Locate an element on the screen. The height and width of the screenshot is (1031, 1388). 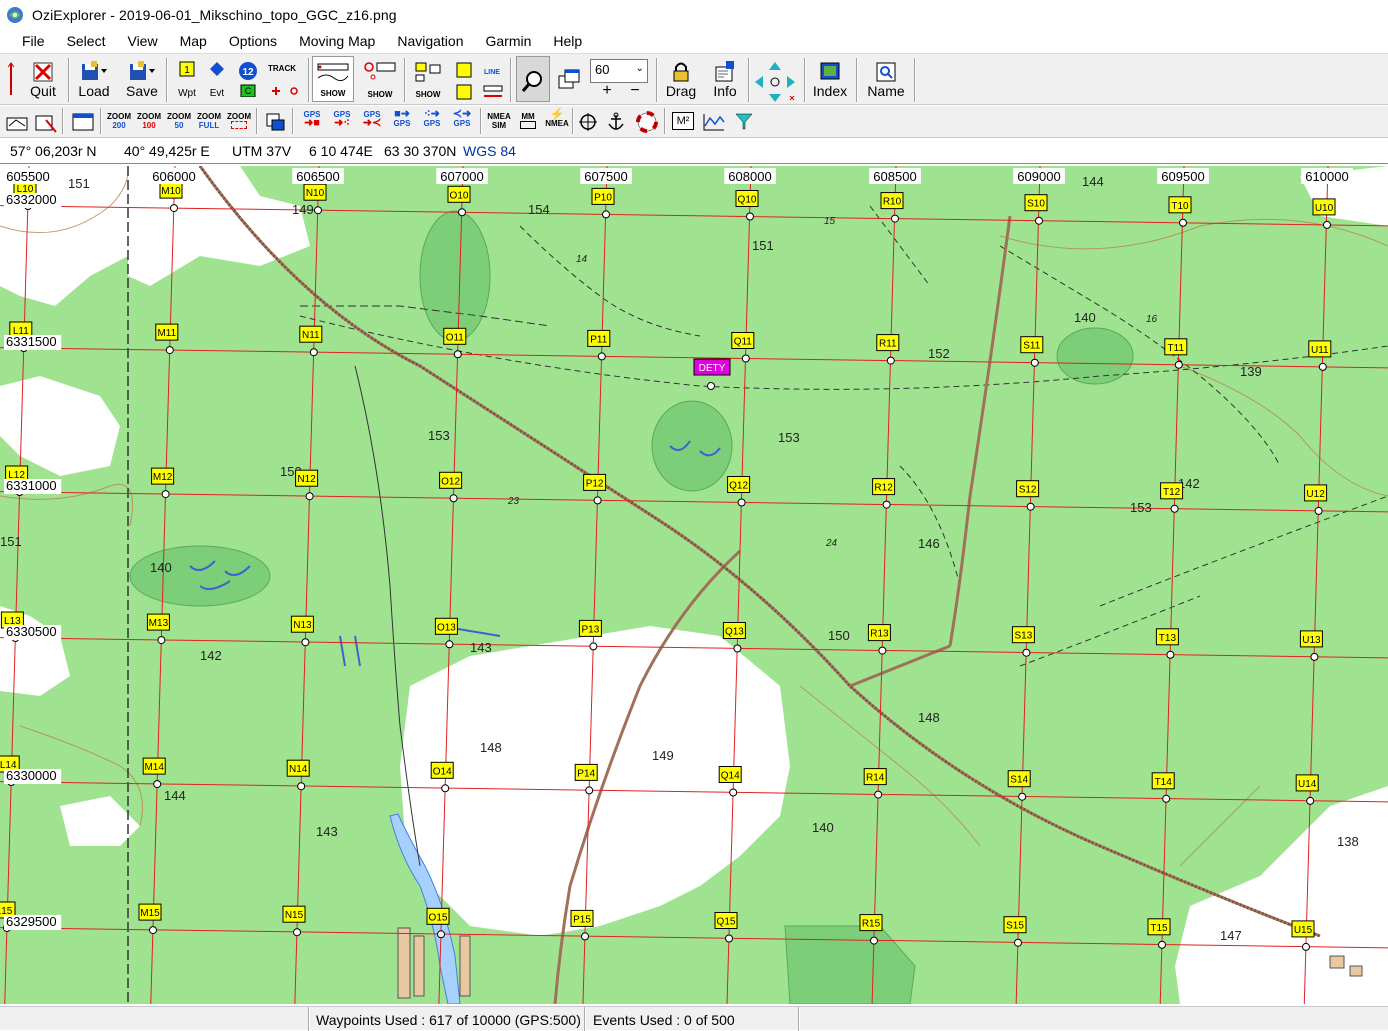
zoom-out-button: − is located at coordinates (635, 92).